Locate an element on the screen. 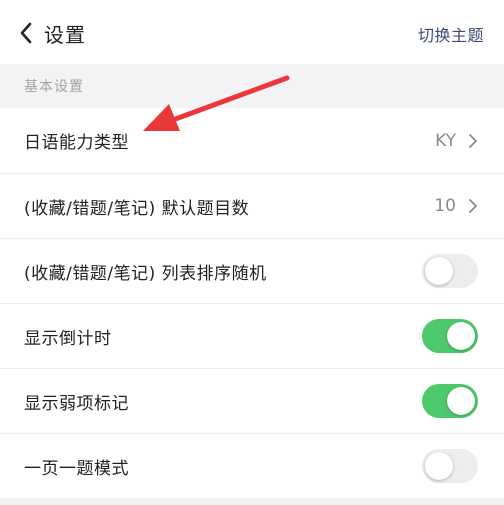 This screenshot has height=505, width=504. setting-row-show-countdown: 显示倒计时 is located at coordinates (252, 335).